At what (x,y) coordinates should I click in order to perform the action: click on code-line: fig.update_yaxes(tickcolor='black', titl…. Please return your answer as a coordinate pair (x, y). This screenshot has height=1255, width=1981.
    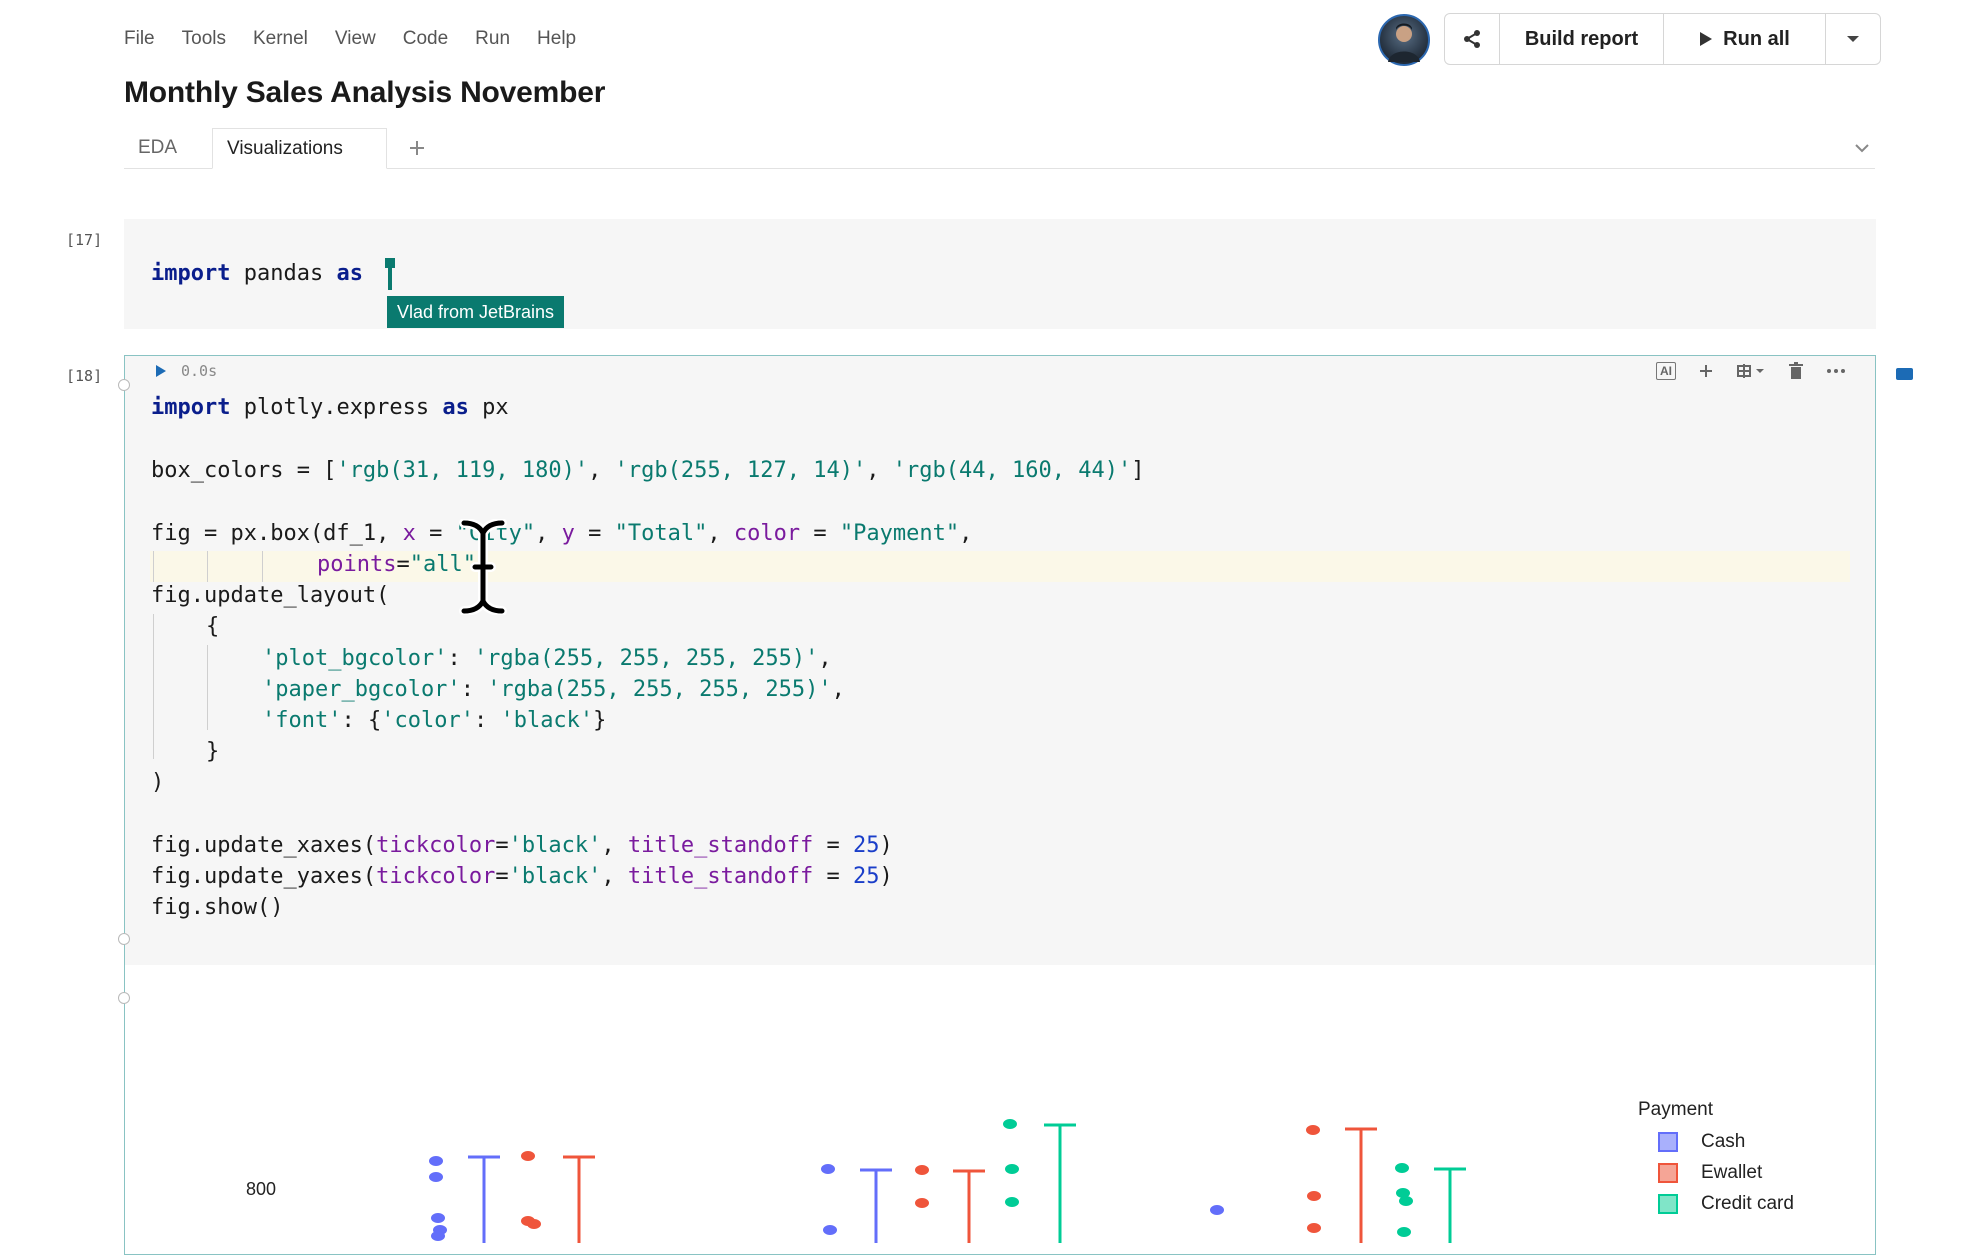
    Looking at the image, I should click on (522, 876).